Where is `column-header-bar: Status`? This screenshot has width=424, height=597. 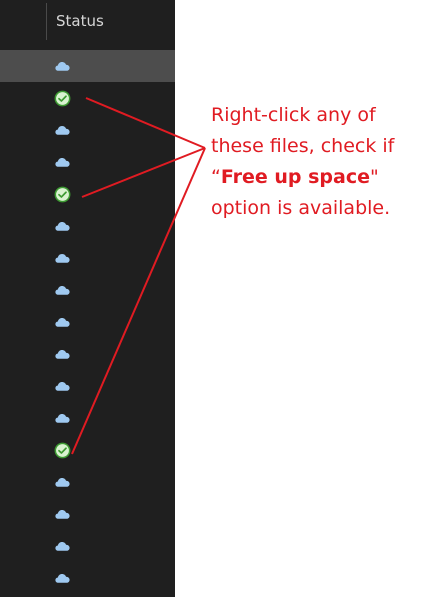
column-header-bar: Status is located at coordinates (87, 21).